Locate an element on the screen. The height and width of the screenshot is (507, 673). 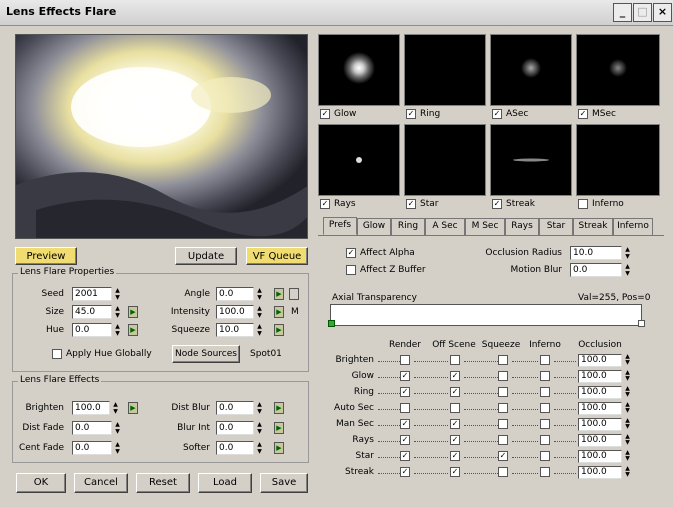
blur-int-lock-icon: ▶ is located at coordinates (279, 428).